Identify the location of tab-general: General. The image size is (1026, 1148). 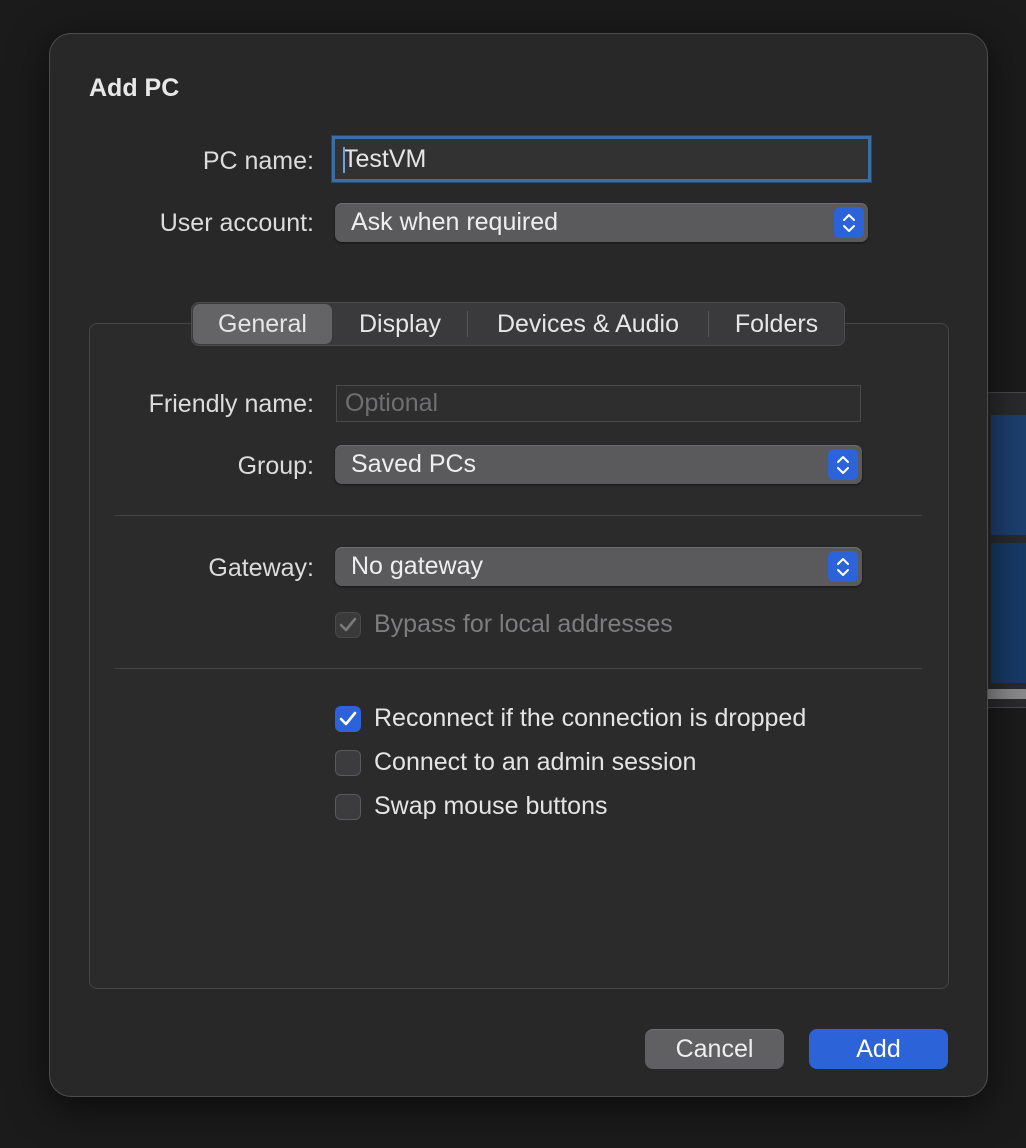
(262, 324).